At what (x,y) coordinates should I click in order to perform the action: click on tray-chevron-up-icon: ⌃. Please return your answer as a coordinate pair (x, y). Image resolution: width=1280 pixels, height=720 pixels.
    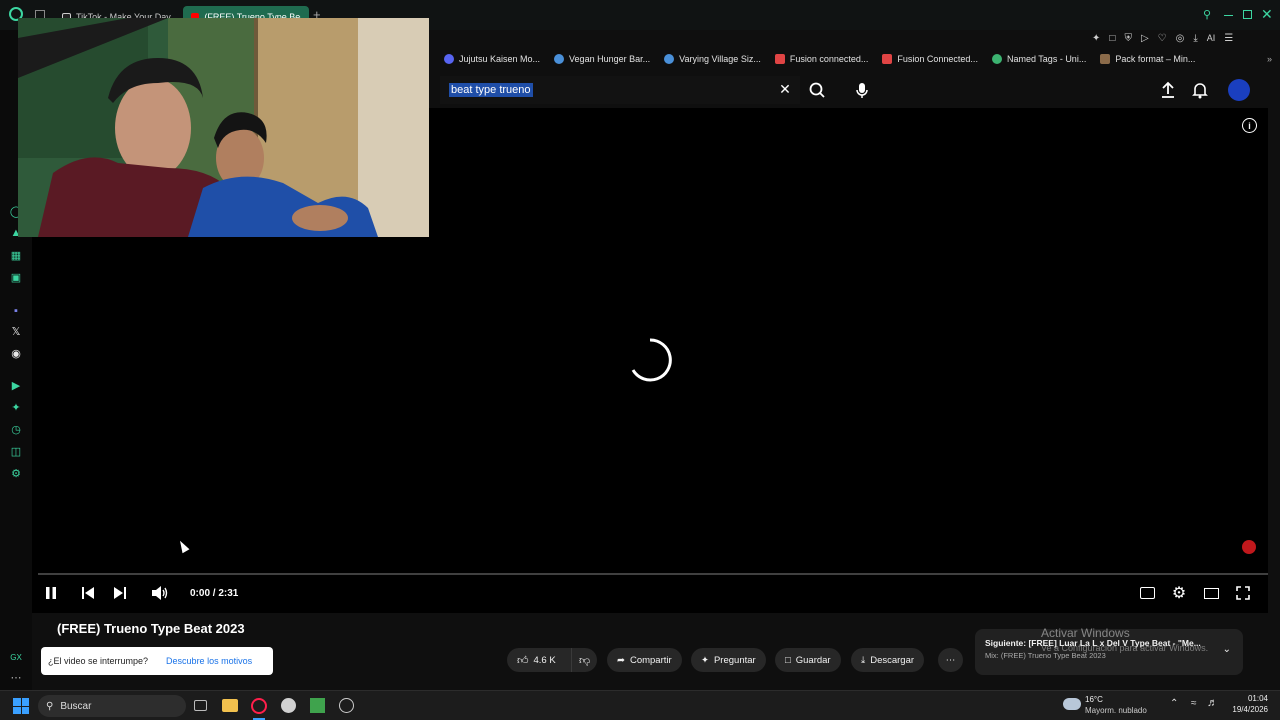
    Looking at the image, I should click on (1174, 703).